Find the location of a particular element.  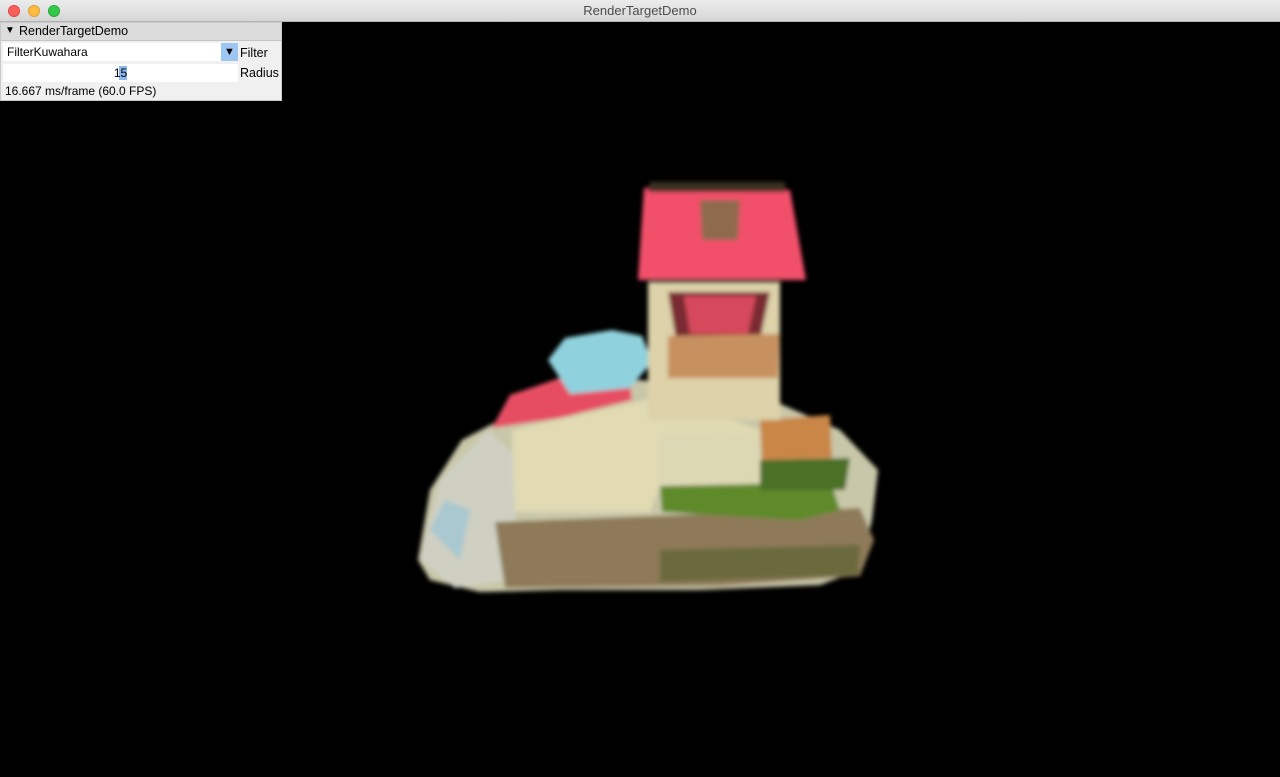

window-title: RenderTargetDemo is located at coordinates (640, 10).